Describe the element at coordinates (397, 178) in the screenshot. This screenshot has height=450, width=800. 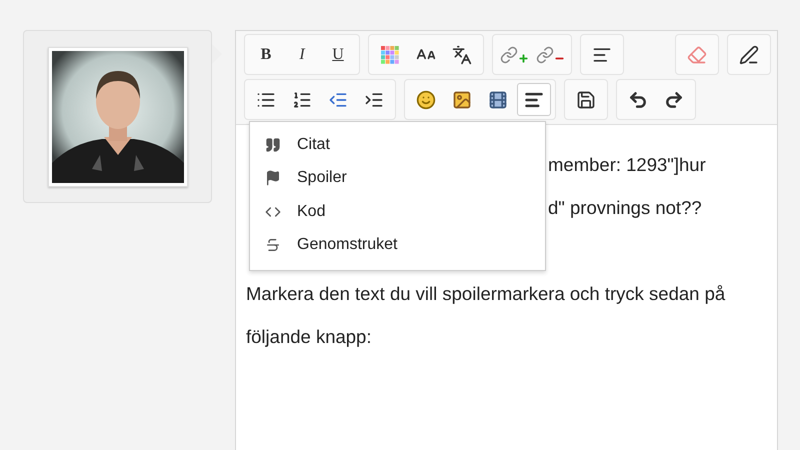
I see `menu-item: Spoiler` at that location.